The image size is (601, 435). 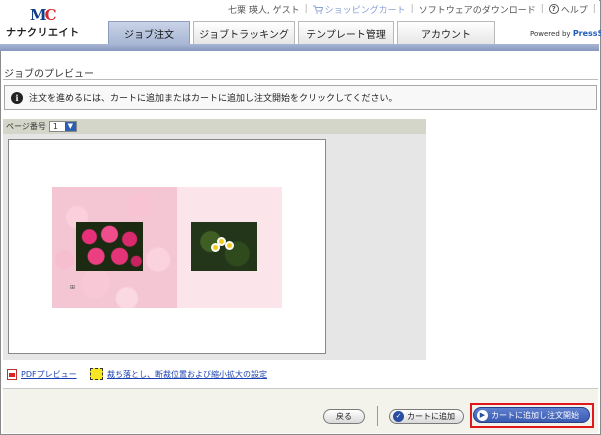 What do you see at coordinates (477, 9) in the screenshot?
I see `software-download-link: ソフトウェアのダウンロード` at bounding box center [477, 9].